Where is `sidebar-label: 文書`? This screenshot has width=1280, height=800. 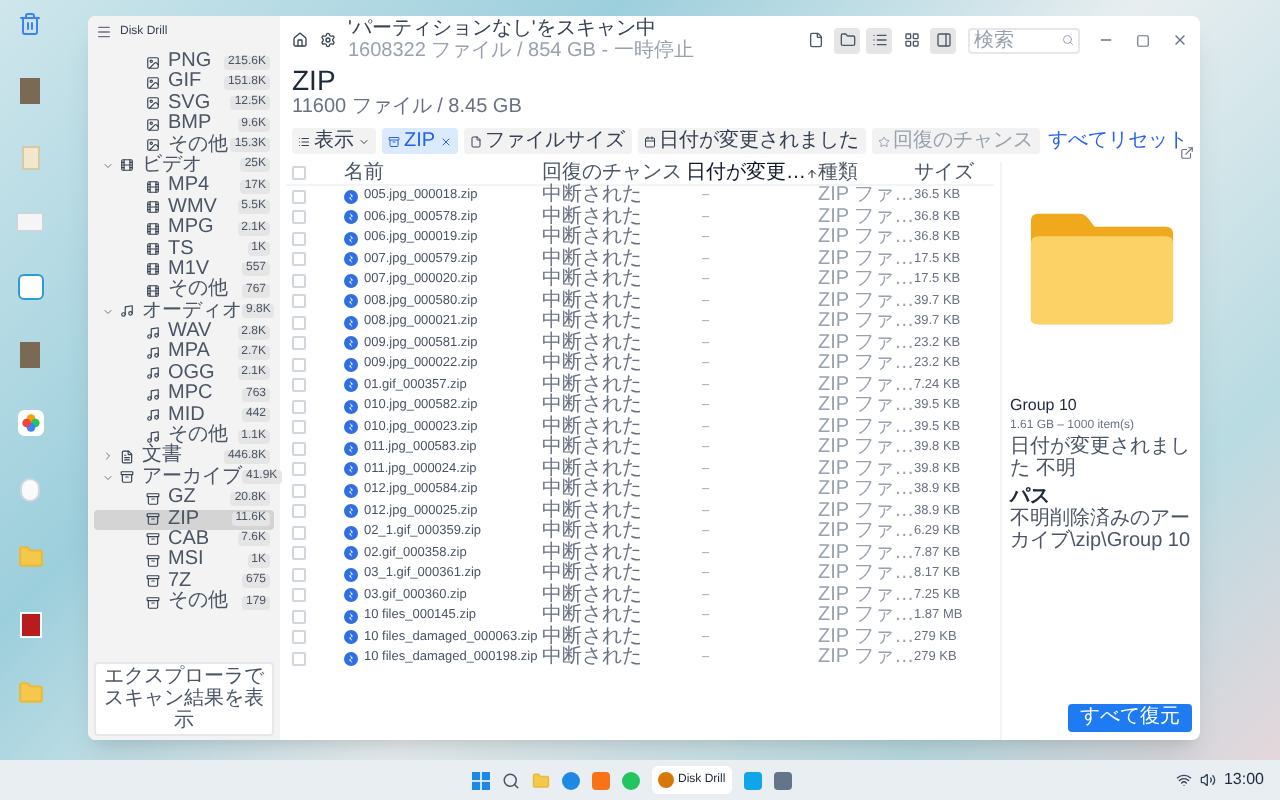
sidebar-label: 文書 is located at coordinates (162, 456).